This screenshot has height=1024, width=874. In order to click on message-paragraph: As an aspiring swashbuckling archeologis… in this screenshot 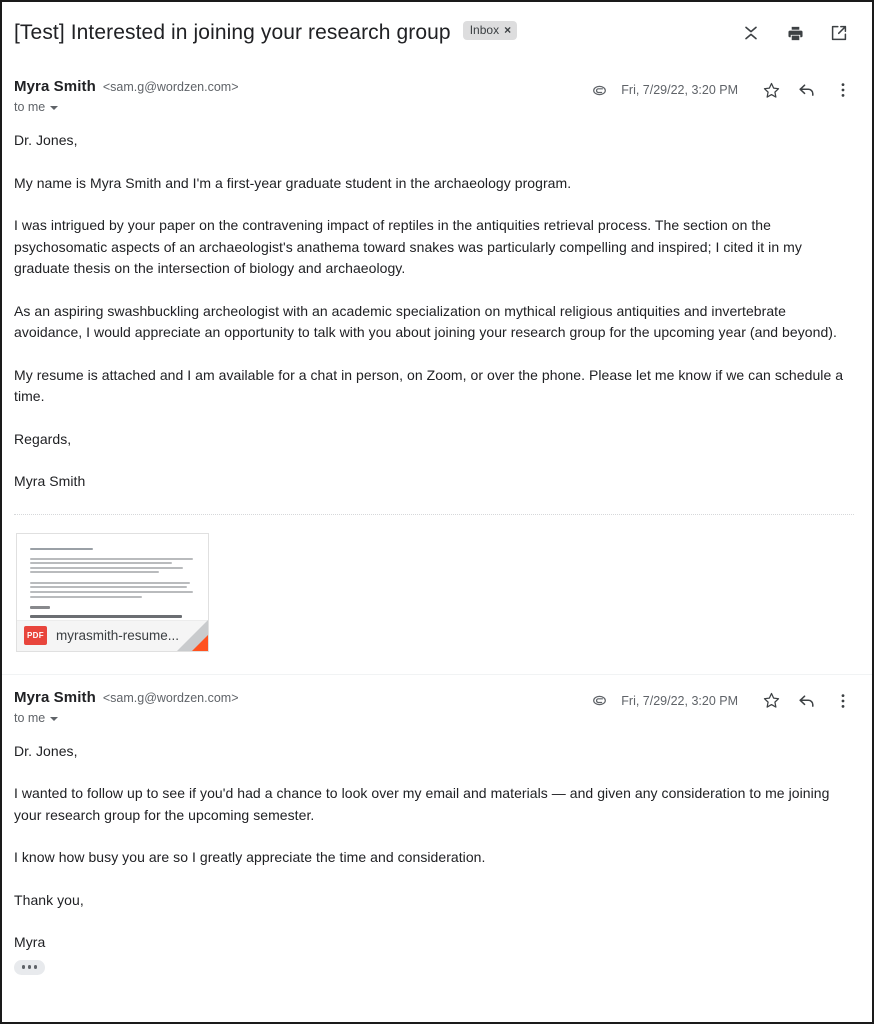, I will do `click(425, 321)`.